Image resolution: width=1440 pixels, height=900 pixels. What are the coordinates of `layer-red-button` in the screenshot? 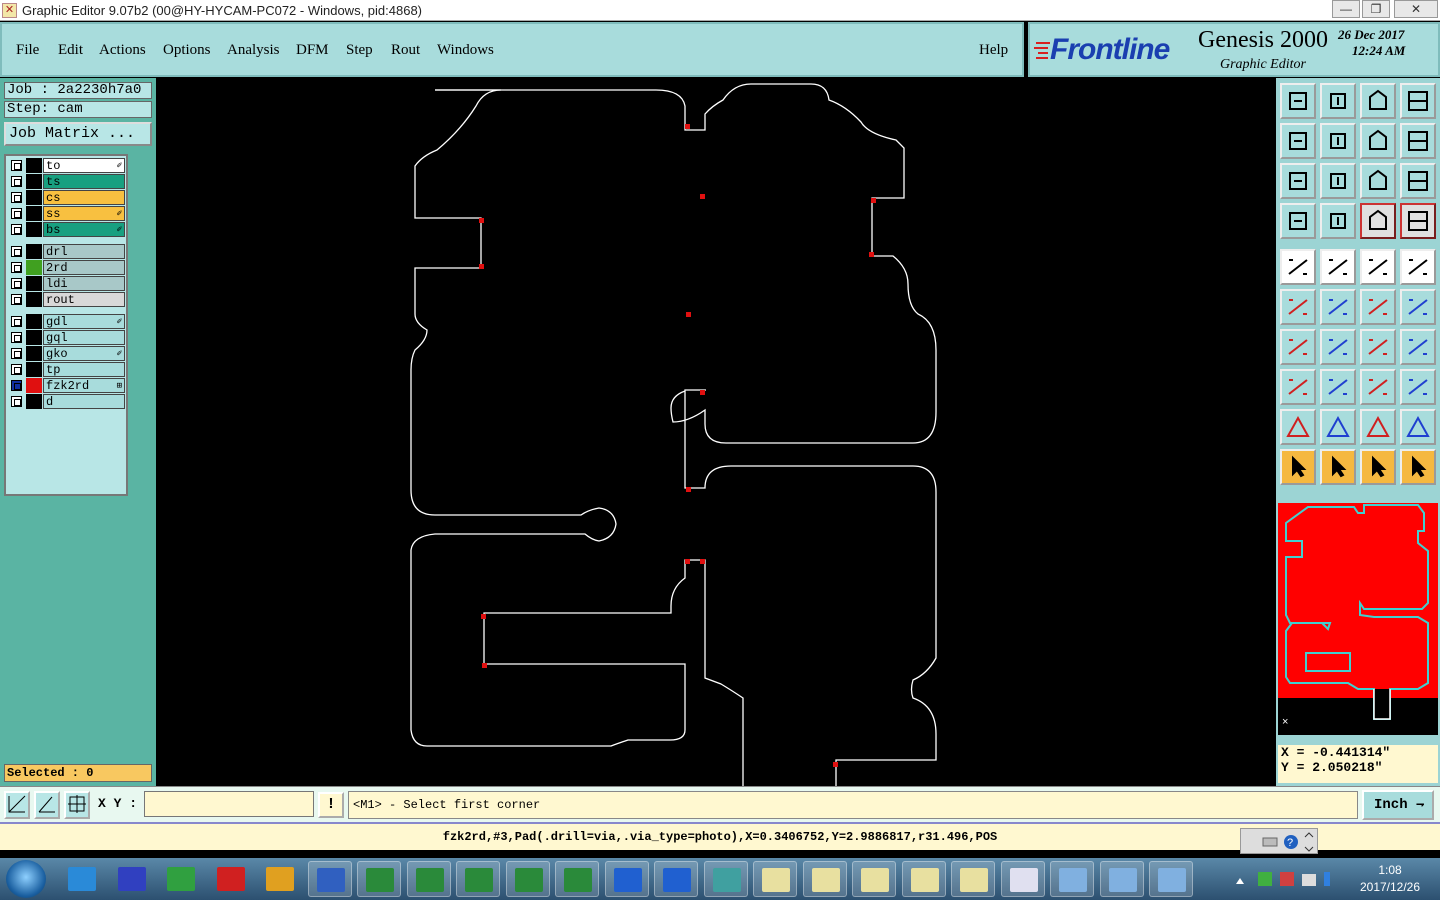 It's located at (1378, 221).